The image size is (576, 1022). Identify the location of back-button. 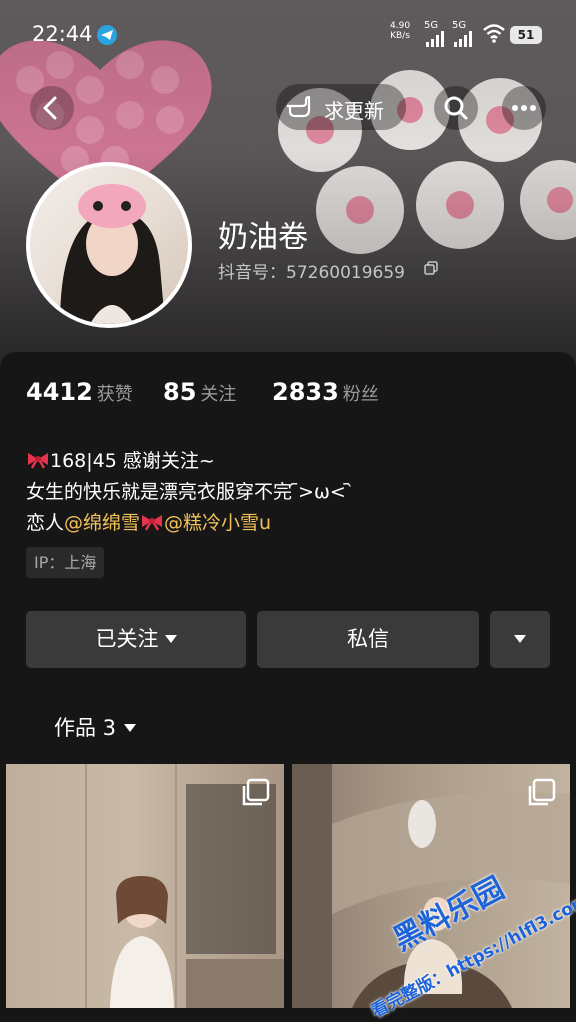
(52, 108).